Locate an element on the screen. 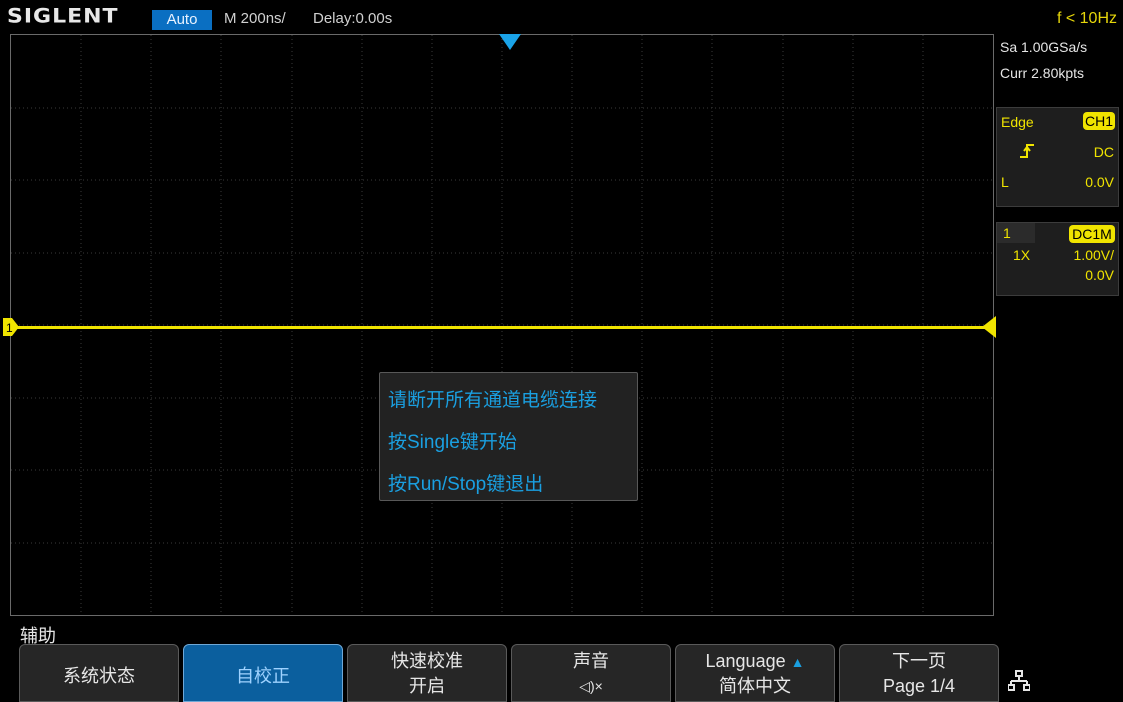 Image resolution: width=1123 pixels, height=702 pixels. trigger-level-marker is located at coordinates (989, 327).